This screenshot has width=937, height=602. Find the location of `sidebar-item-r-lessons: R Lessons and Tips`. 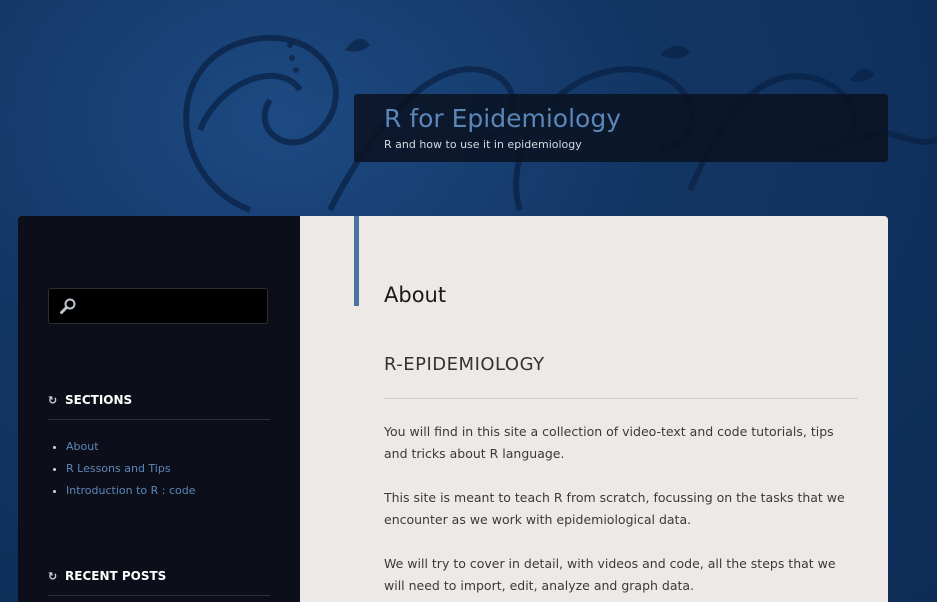

sidebar-item-r-lessons: R Lessons and Tips is located at coordinates (118, 468).